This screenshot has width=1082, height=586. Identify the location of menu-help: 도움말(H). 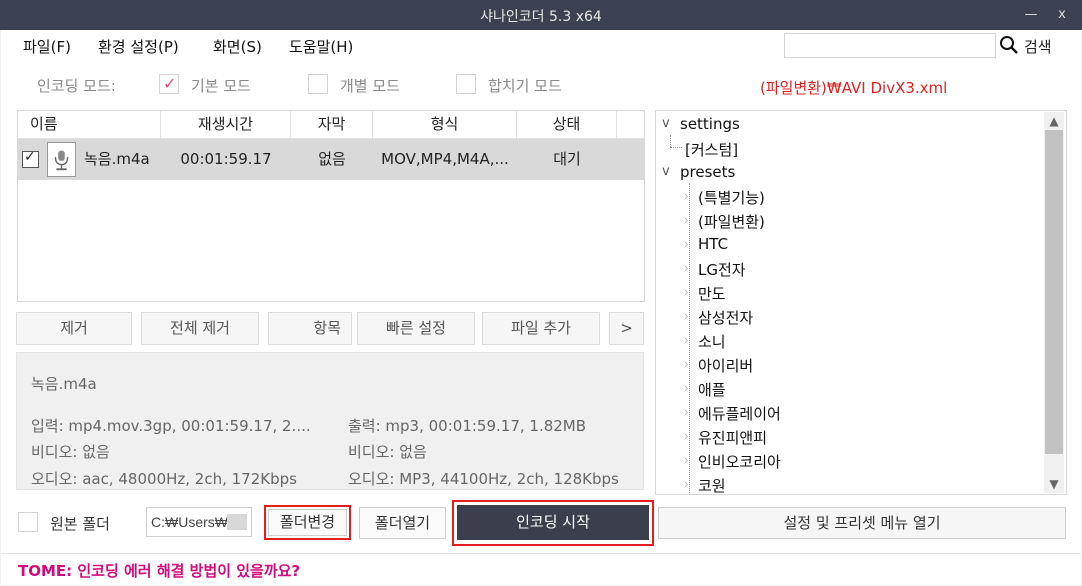
(321, 46).